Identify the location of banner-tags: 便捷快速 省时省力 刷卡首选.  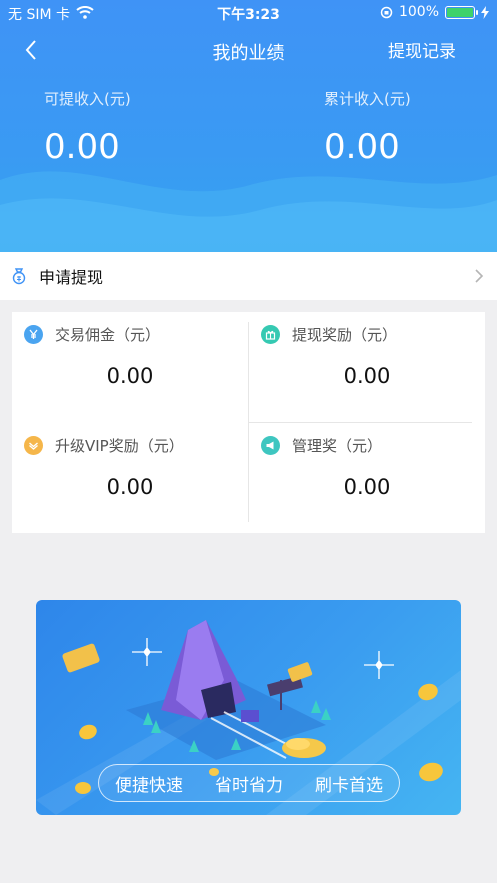
(249, 783).